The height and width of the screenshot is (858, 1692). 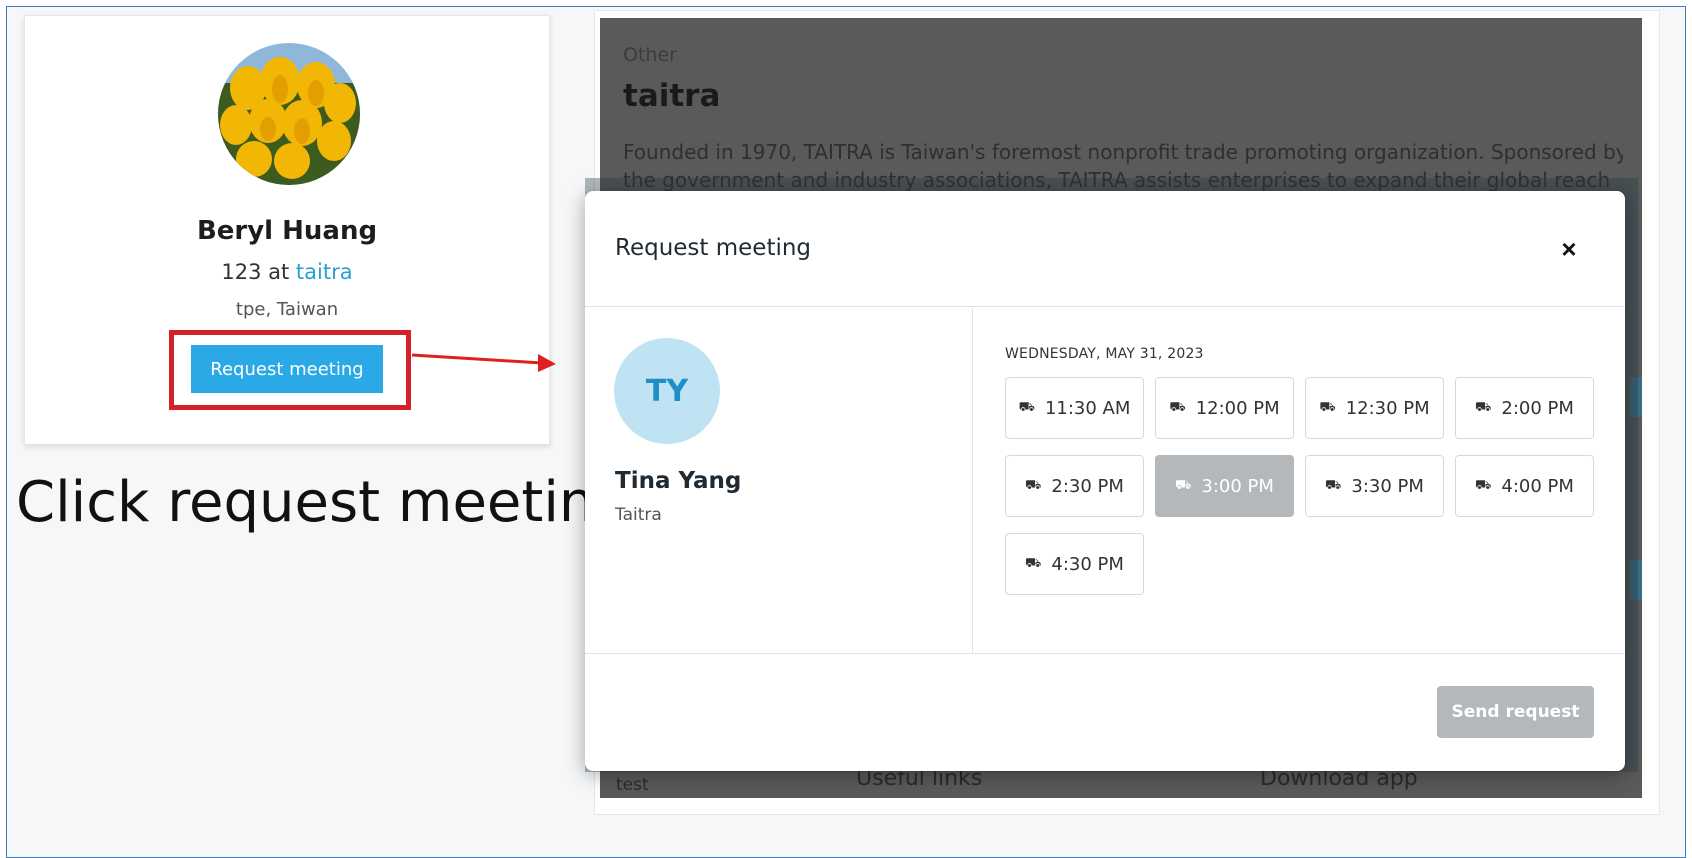 What do you see at coordinates (1569, 249) in the screenshot?
I see `close-icon: ×` at bounding box center [1569, 249].